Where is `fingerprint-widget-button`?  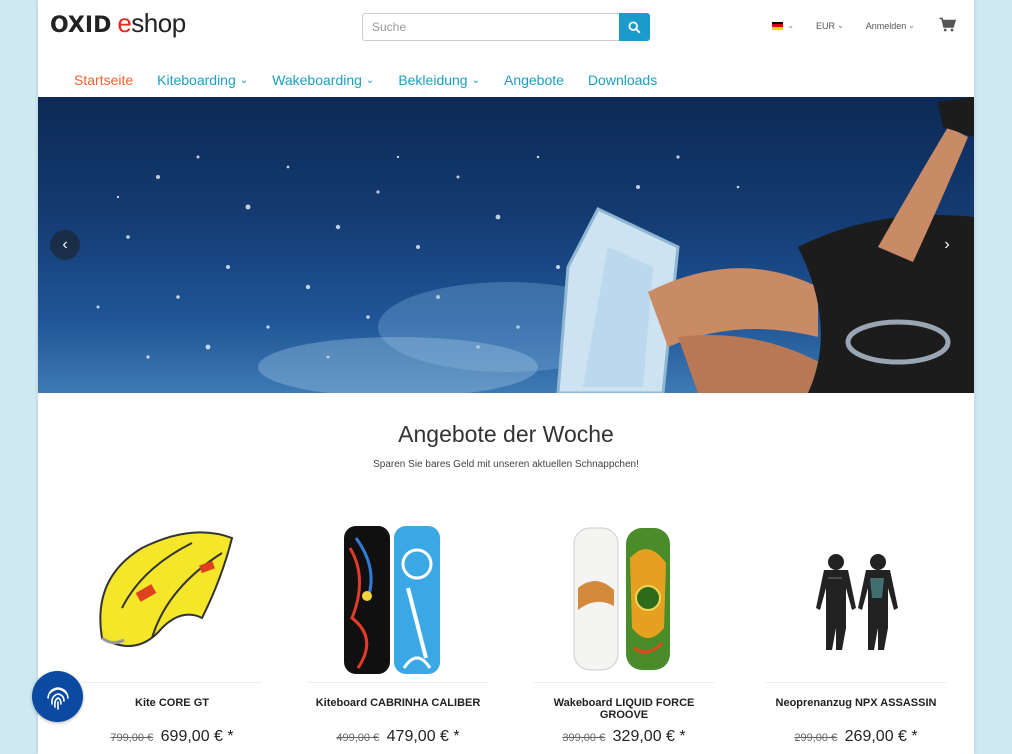
fingerprint-widget-button is located at coordinates (57, 696).